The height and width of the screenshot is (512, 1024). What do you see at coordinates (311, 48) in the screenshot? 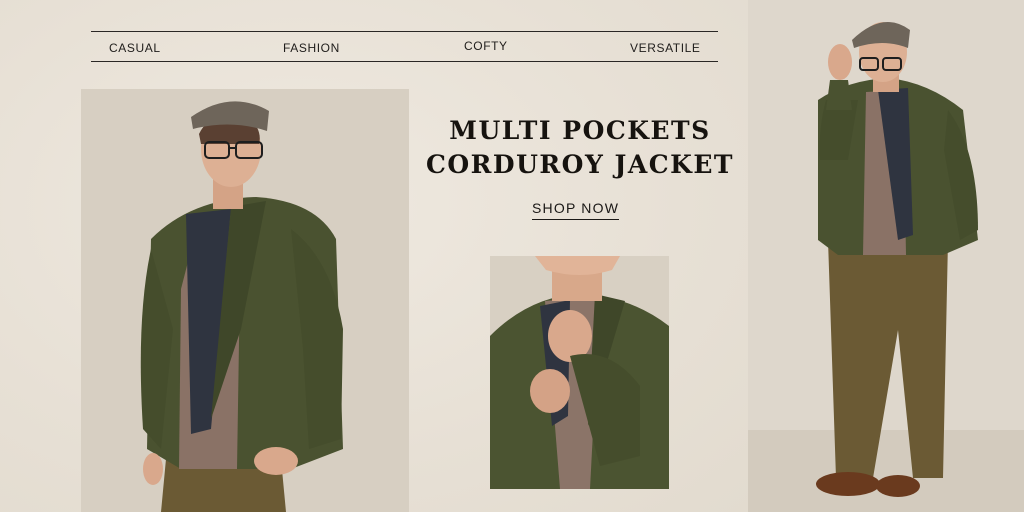
I see `tag-fashion: FASHION` at bounding box center [311, 48].